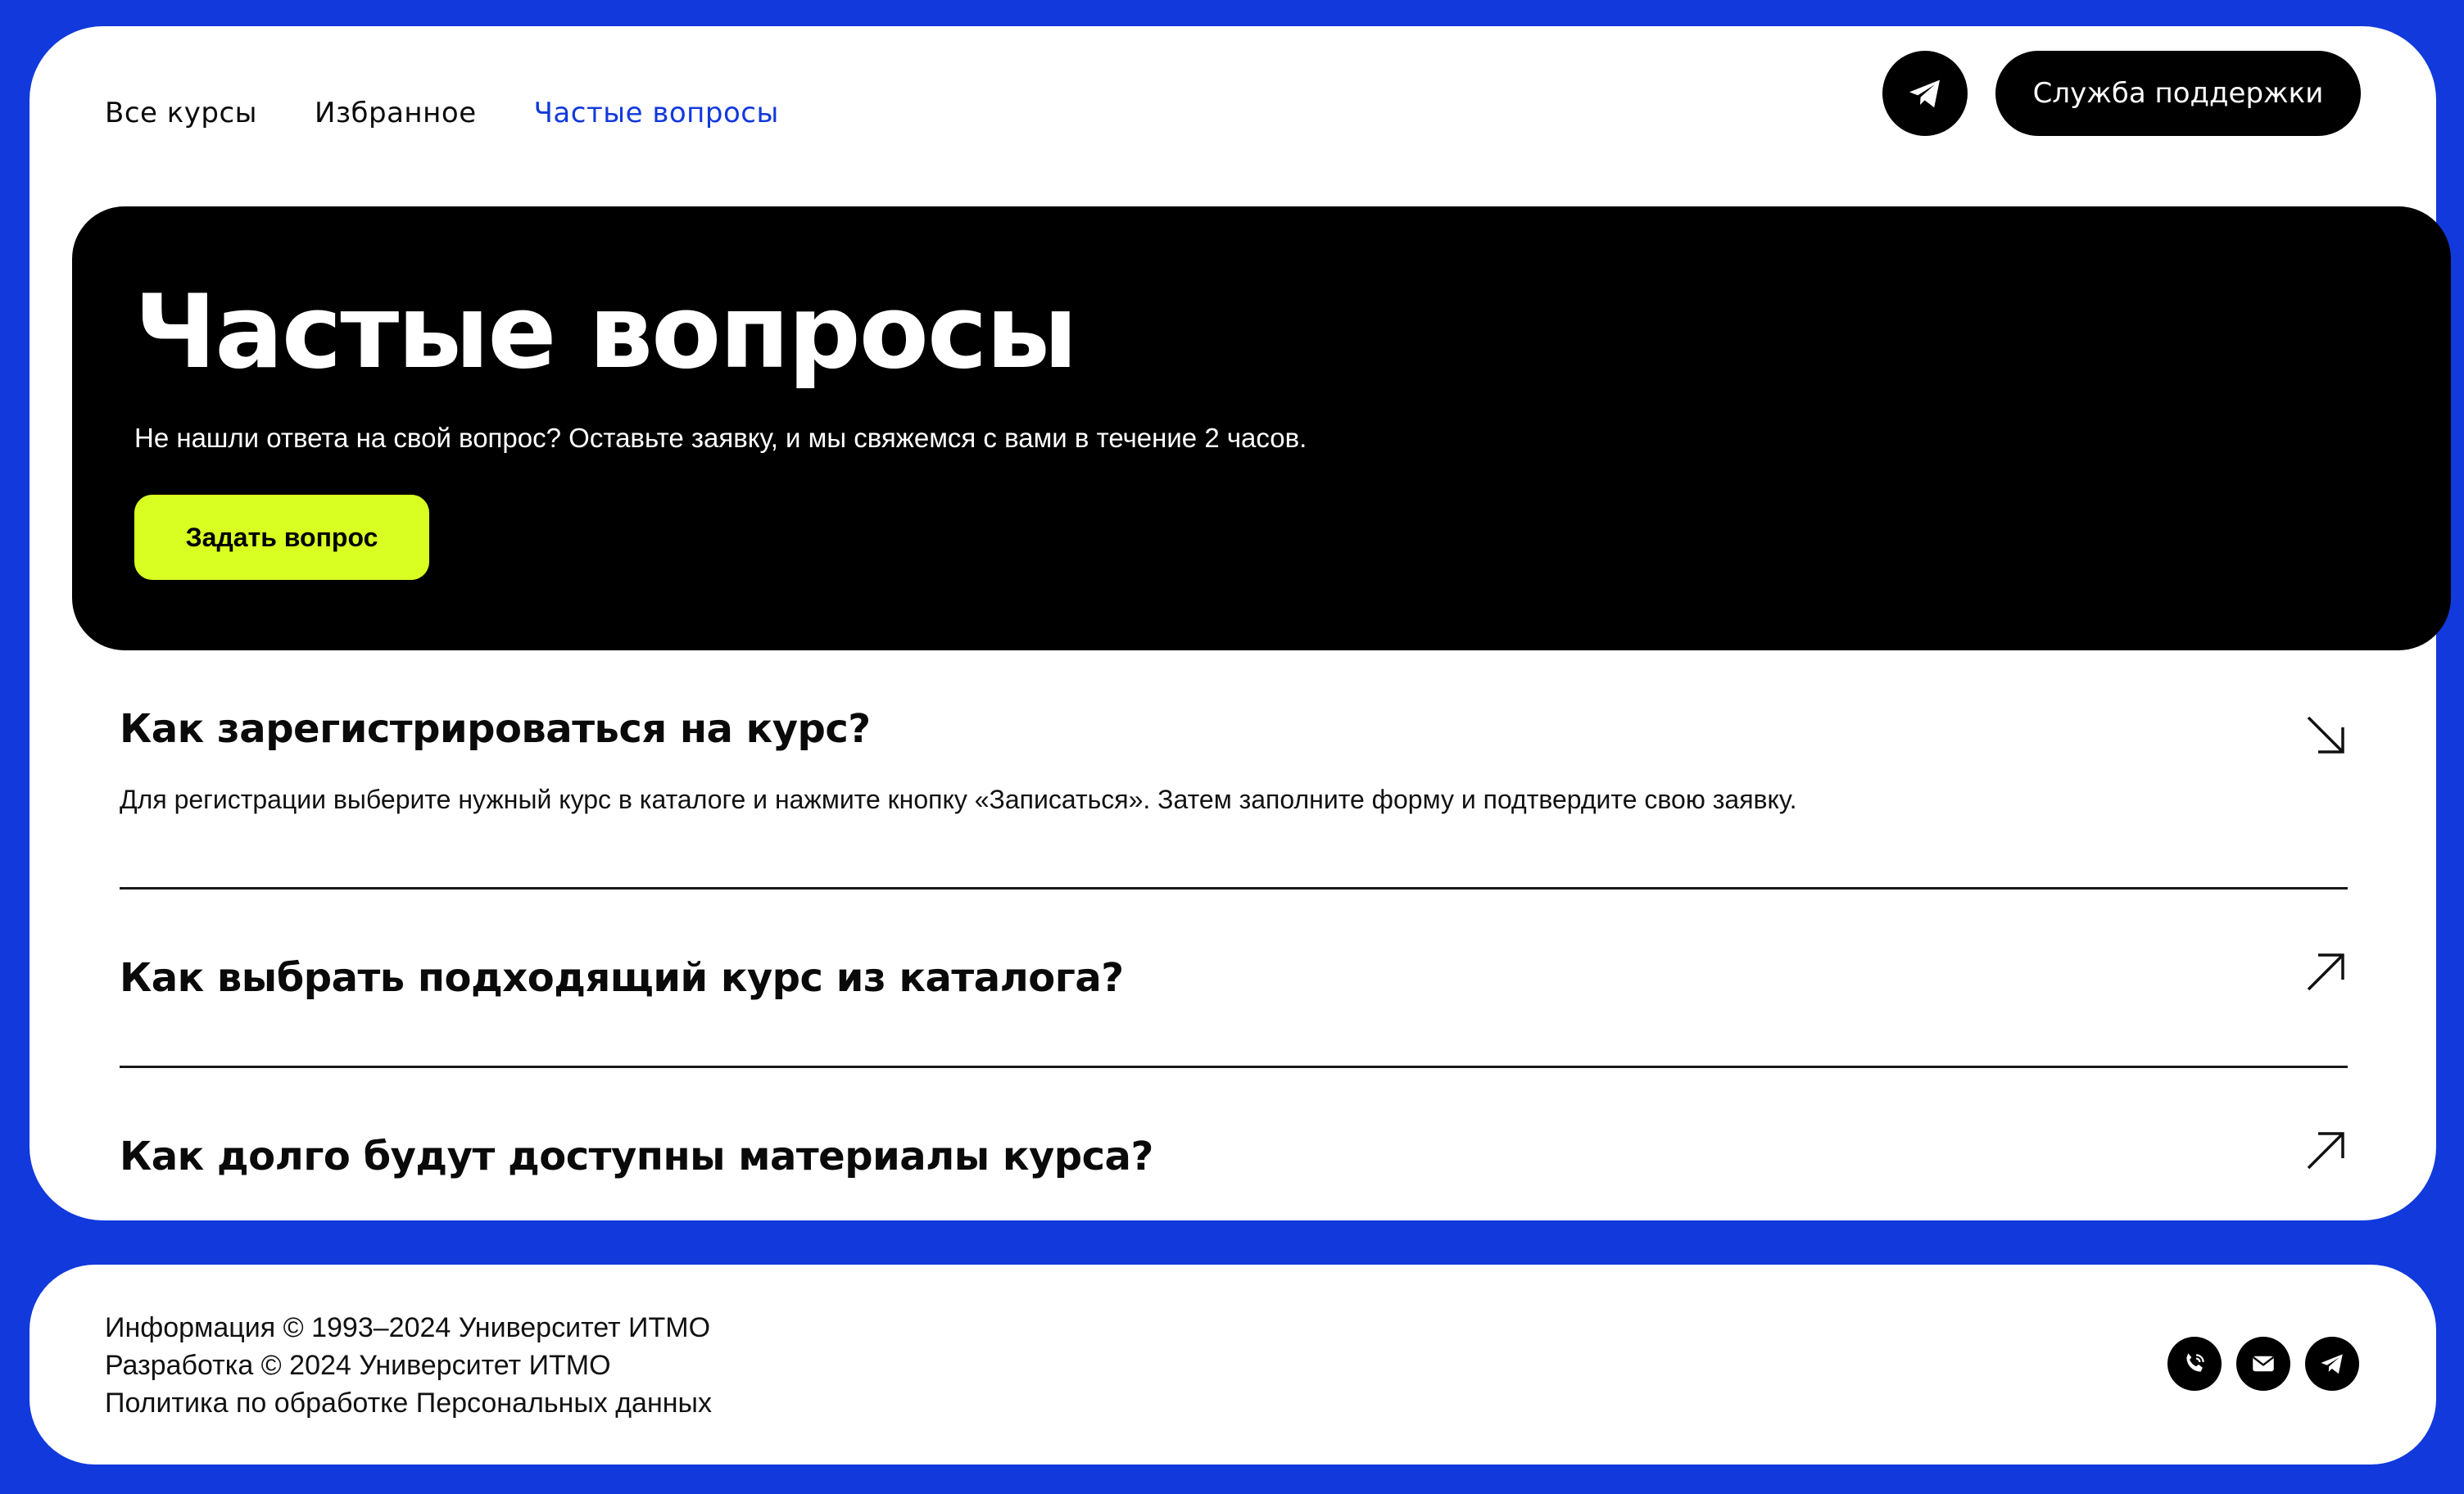  What do you see at coordinates (181, 113) in the screenshot?
I see `nav-all-courses: Все курсы` at bounding box center [181, 113].